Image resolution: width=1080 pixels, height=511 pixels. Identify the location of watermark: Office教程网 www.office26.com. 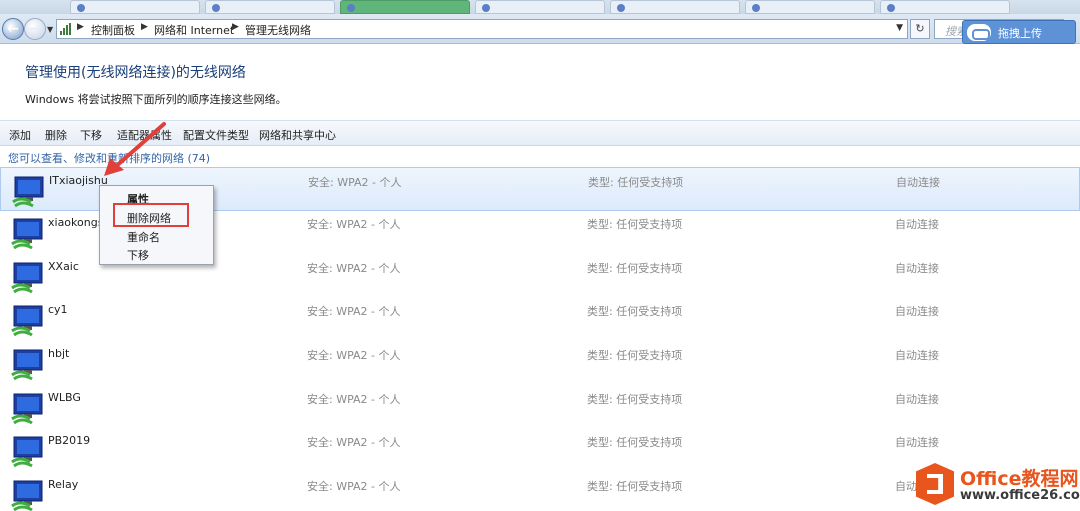
(997, 485).